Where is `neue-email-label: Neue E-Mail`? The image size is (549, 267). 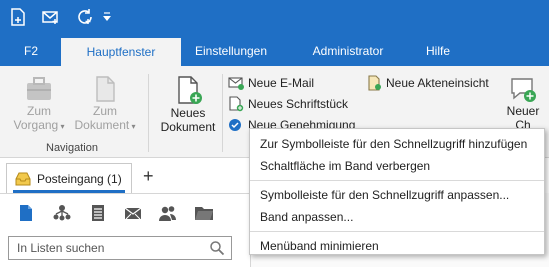
neue-email-label: Neue E-Mail is located at coordinates (281, 83).